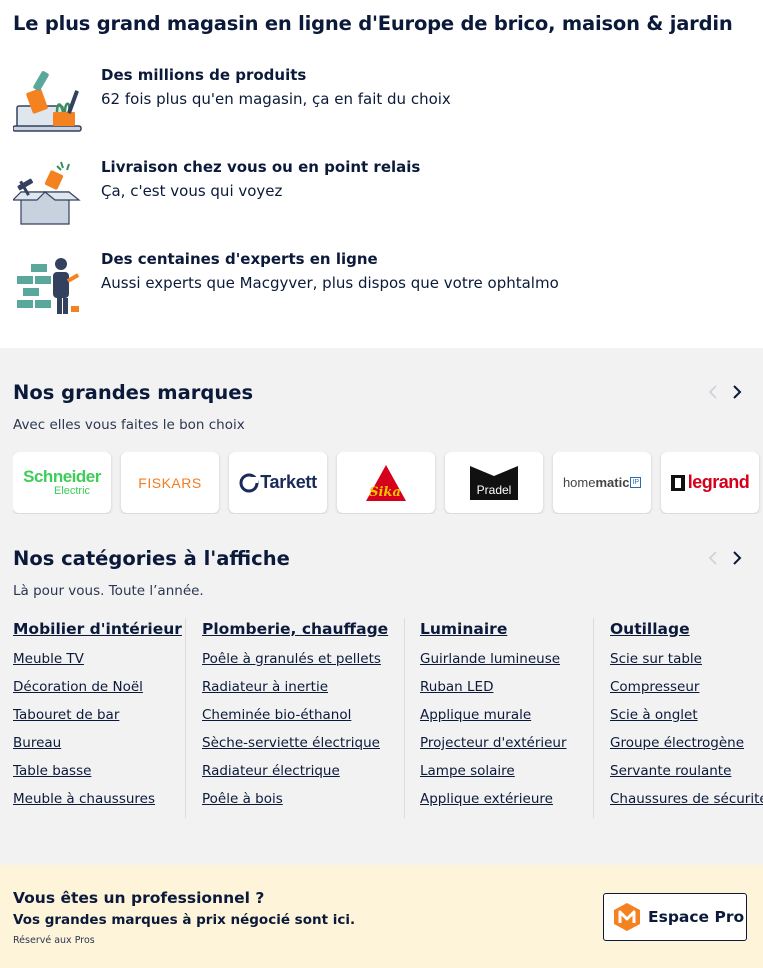 Image resolution: width=763 pixels, height=968 pixels. I want to click on category-link: Groupe électrogène, so click(677, 743).